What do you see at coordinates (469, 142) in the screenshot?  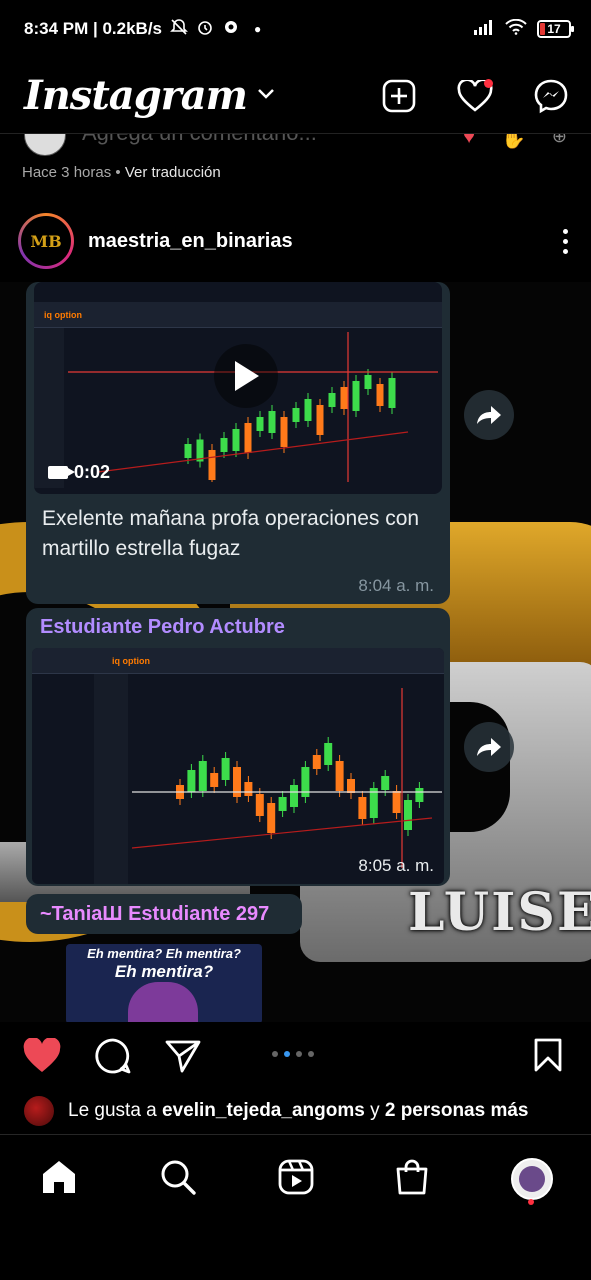 I see `heart-emoji-icon: ♥` at bounding box center [469, 142].